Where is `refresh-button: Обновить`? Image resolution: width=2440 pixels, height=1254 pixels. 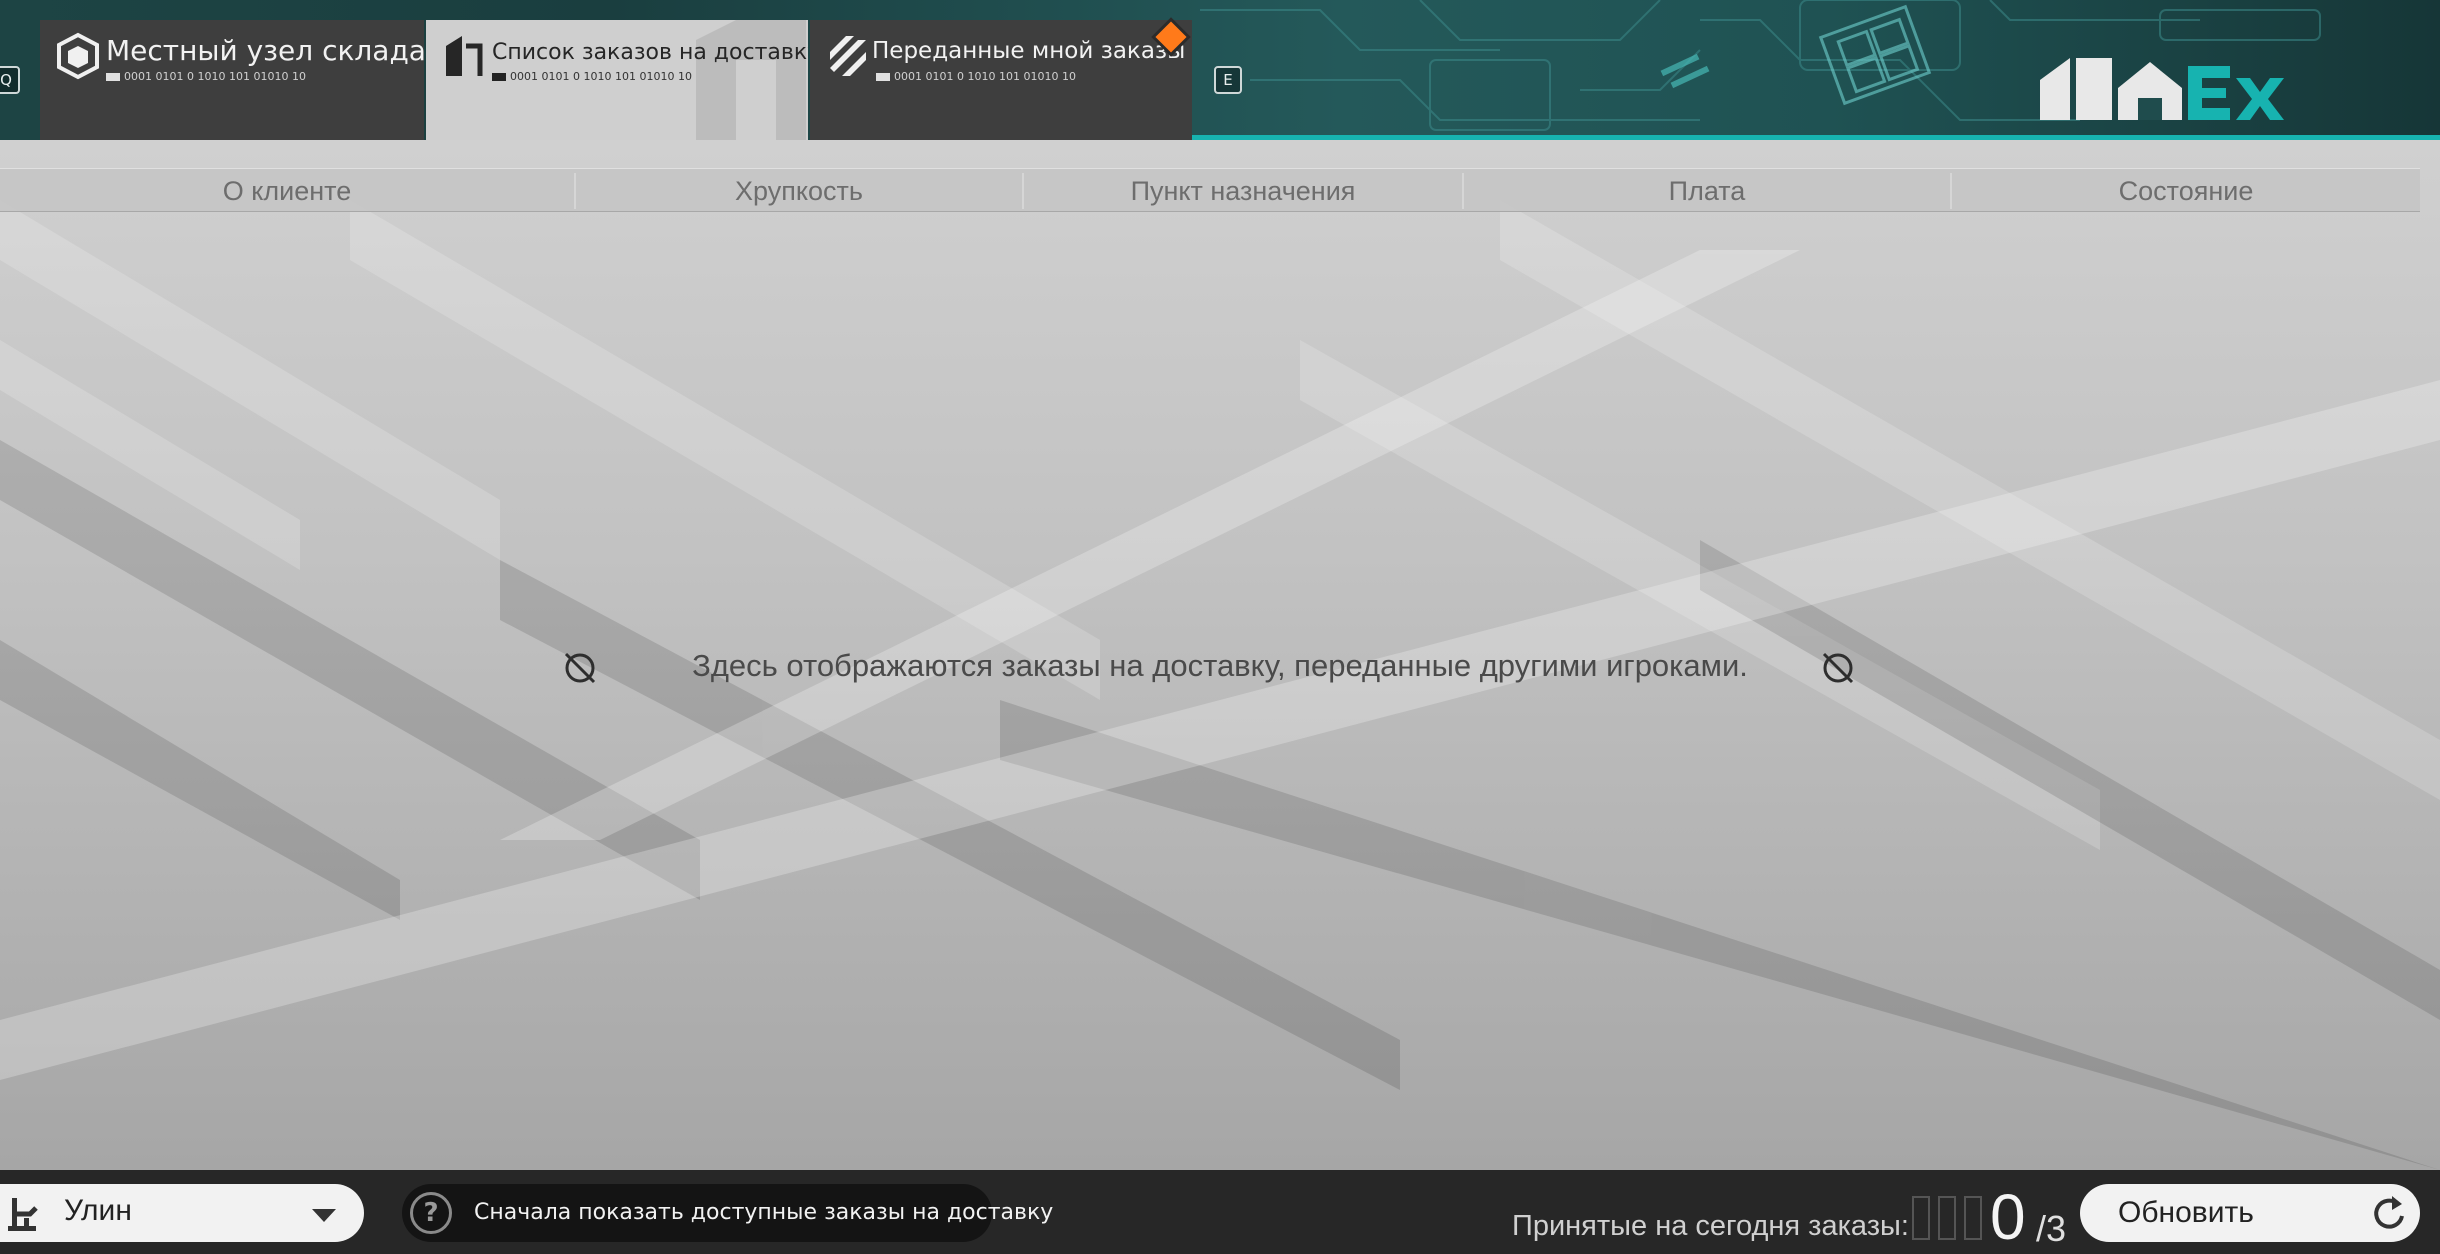 refresh-button: Обновить is located at coordinates (2250, 1213).